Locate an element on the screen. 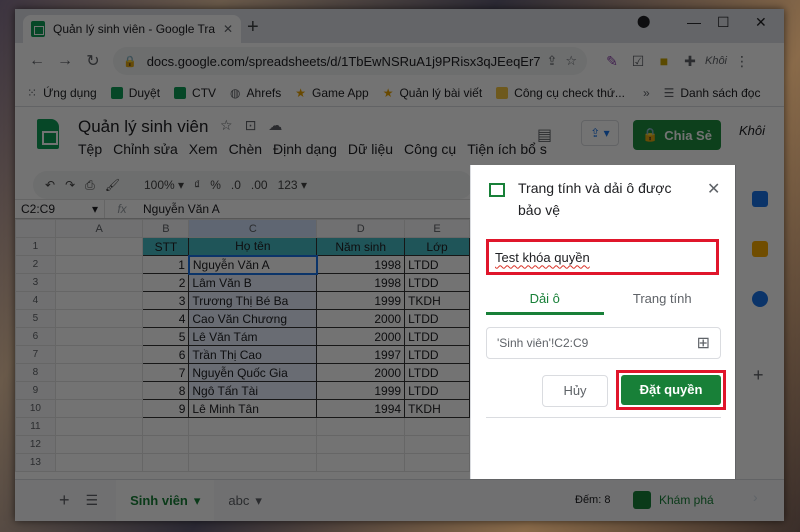  row-header: 1 is located at coordinates (35, 246).